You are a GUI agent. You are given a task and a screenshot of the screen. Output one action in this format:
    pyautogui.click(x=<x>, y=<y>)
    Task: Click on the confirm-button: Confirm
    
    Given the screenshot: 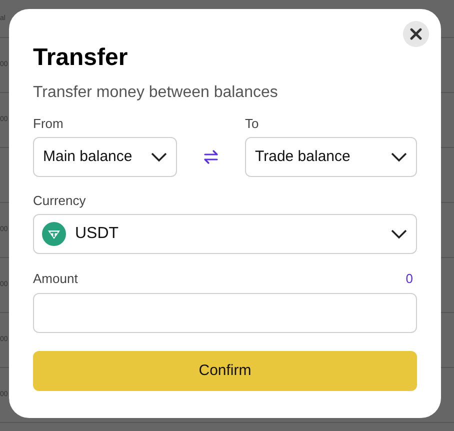 What is the action you would take?
    pyautogui.click(x=225, y=371)
    